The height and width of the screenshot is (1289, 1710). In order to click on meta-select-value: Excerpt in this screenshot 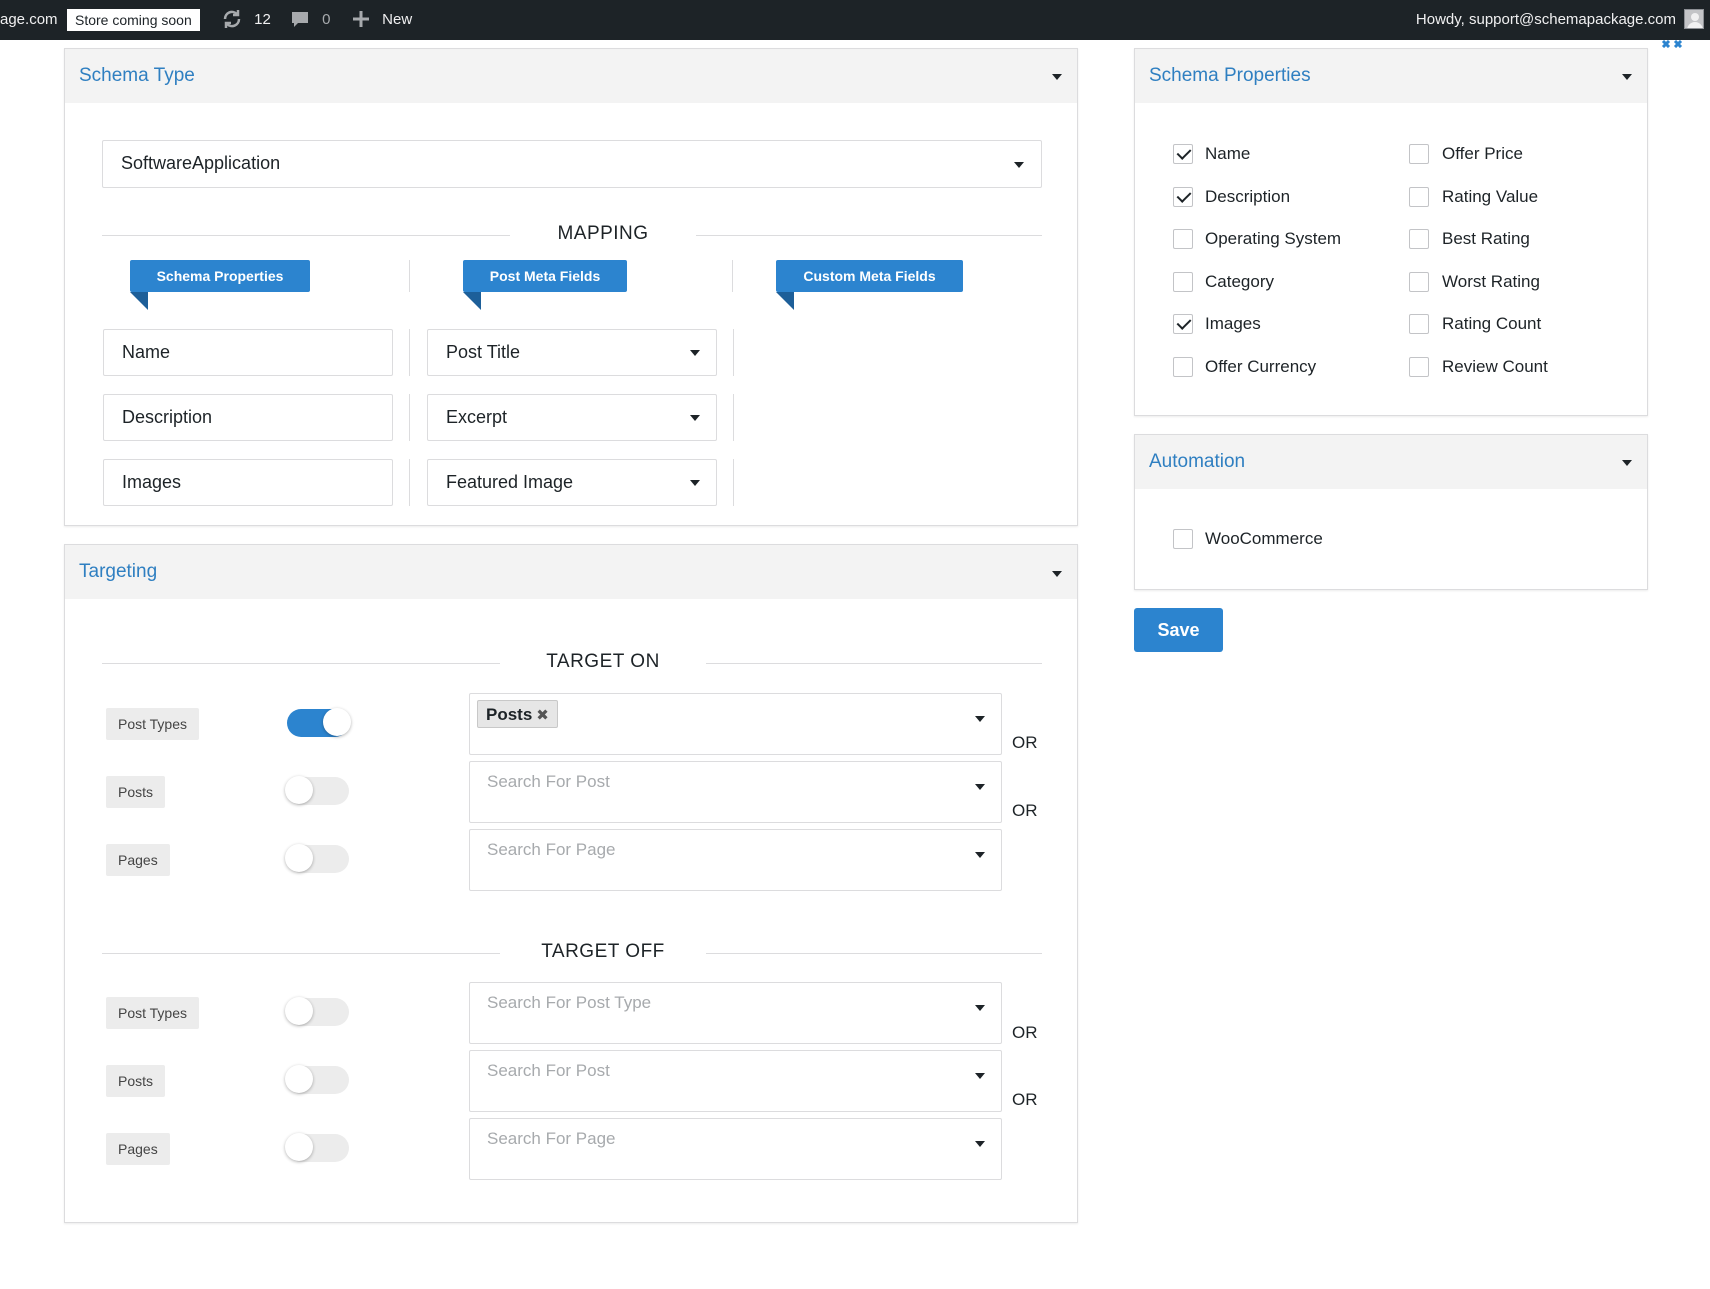, I will do `click(477, 417)`.